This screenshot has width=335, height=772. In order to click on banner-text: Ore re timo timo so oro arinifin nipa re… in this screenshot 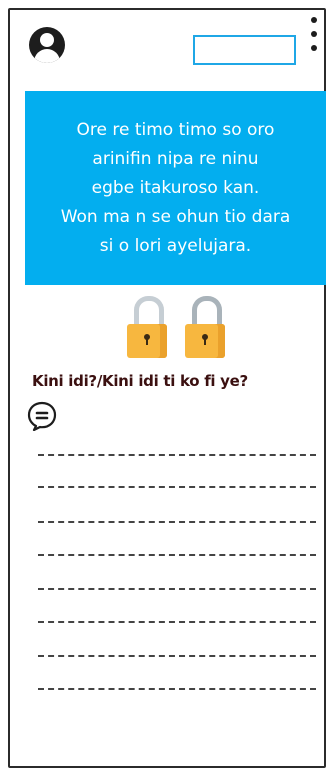, I will do `click(175, 187)`.